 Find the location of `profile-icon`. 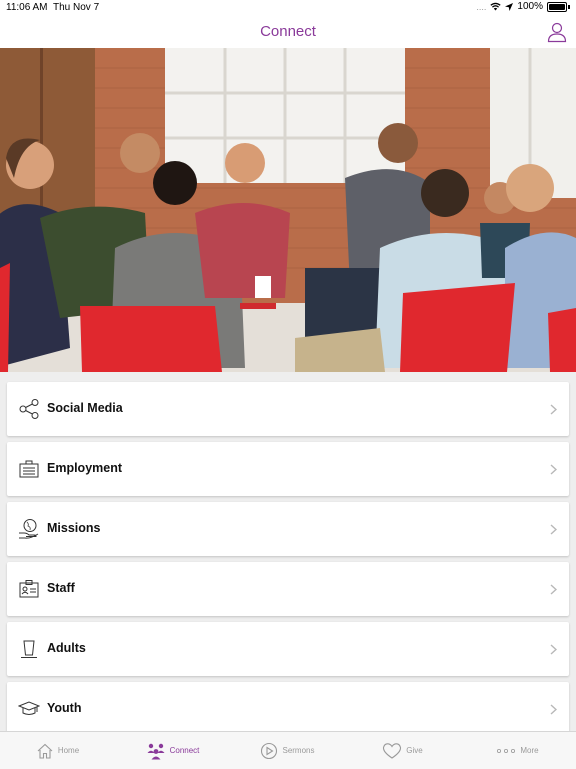

profile-icon is located at coordinates (557, 32).